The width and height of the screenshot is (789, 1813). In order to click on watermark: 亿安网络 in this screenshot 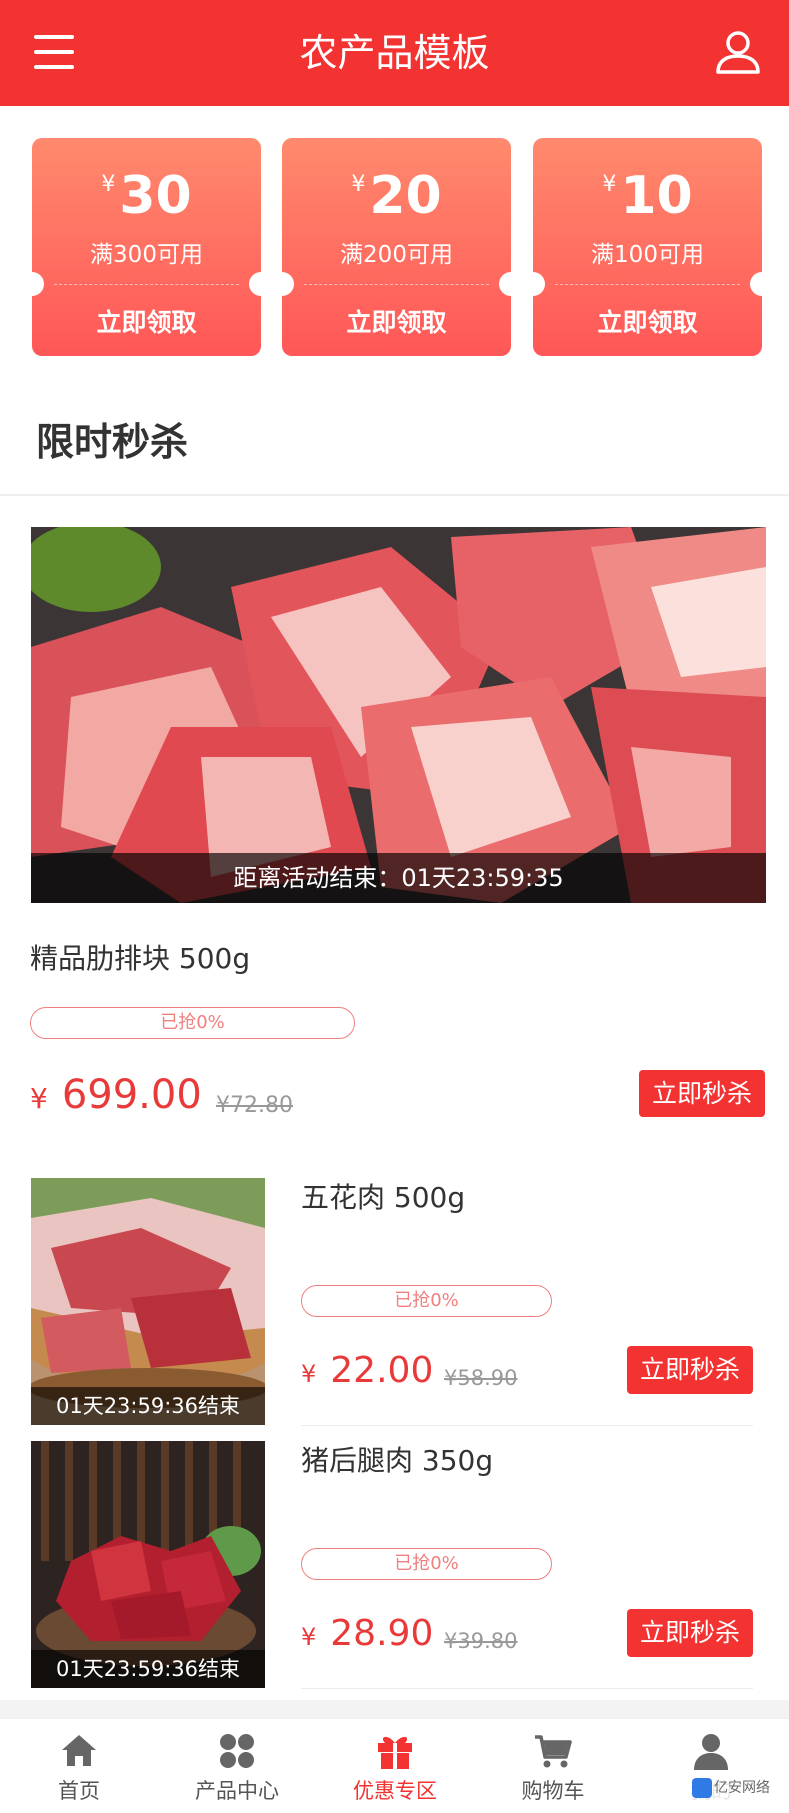, I will do `click(736, 1788)`.